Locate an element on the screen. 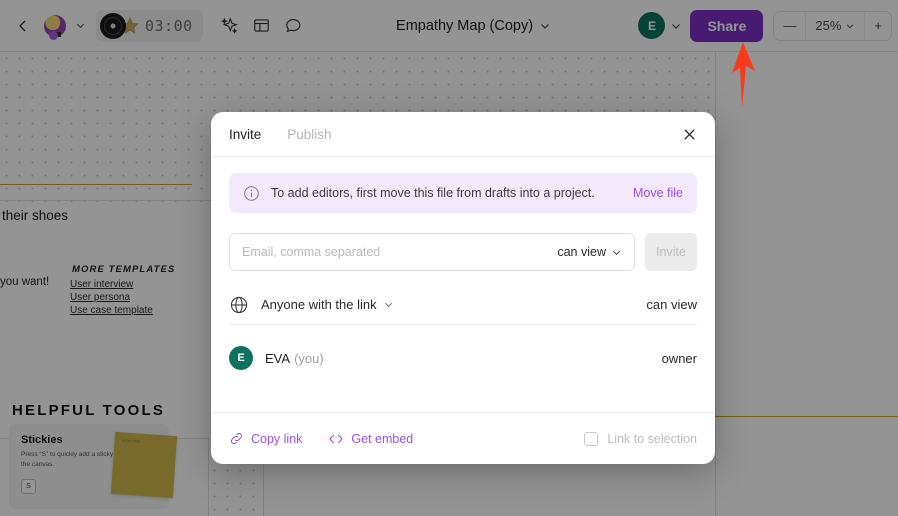 Image resolution: width=898 pixels, height=516 pixels. get-embed-label: Get embed is located at coordinates (382, 438).